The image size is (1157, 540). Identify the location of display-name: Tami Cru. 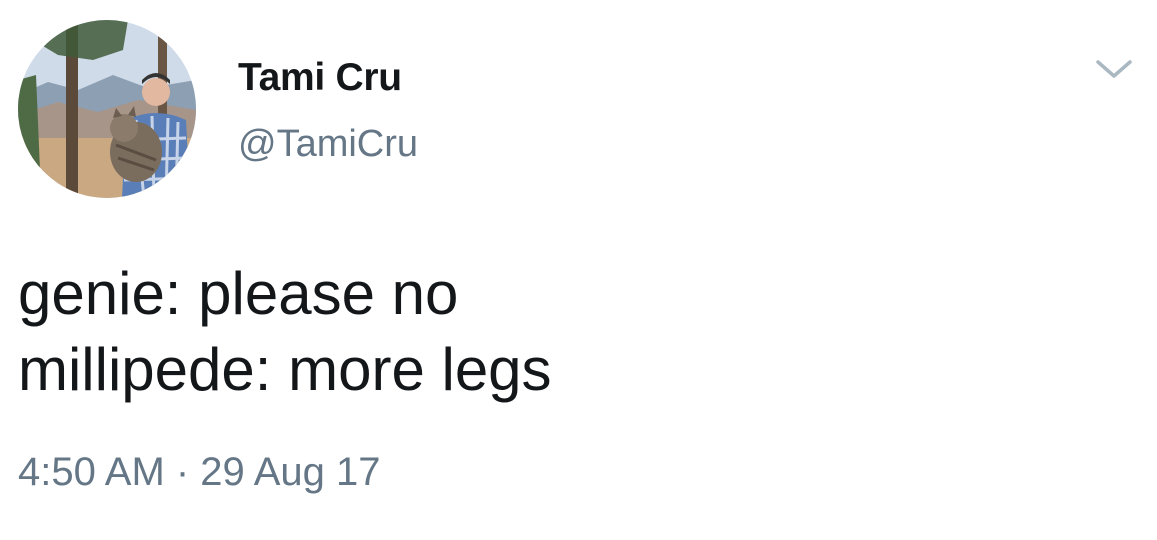
(320, 78).